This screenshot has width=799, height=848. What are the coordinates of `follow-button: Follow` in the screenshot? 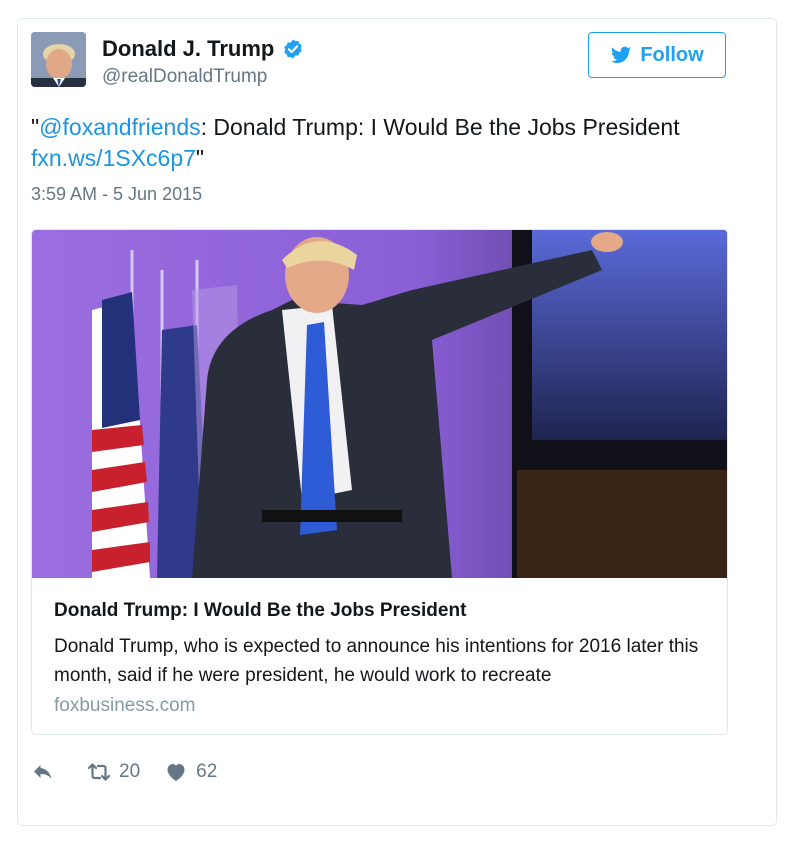 It's located at (657, 55).